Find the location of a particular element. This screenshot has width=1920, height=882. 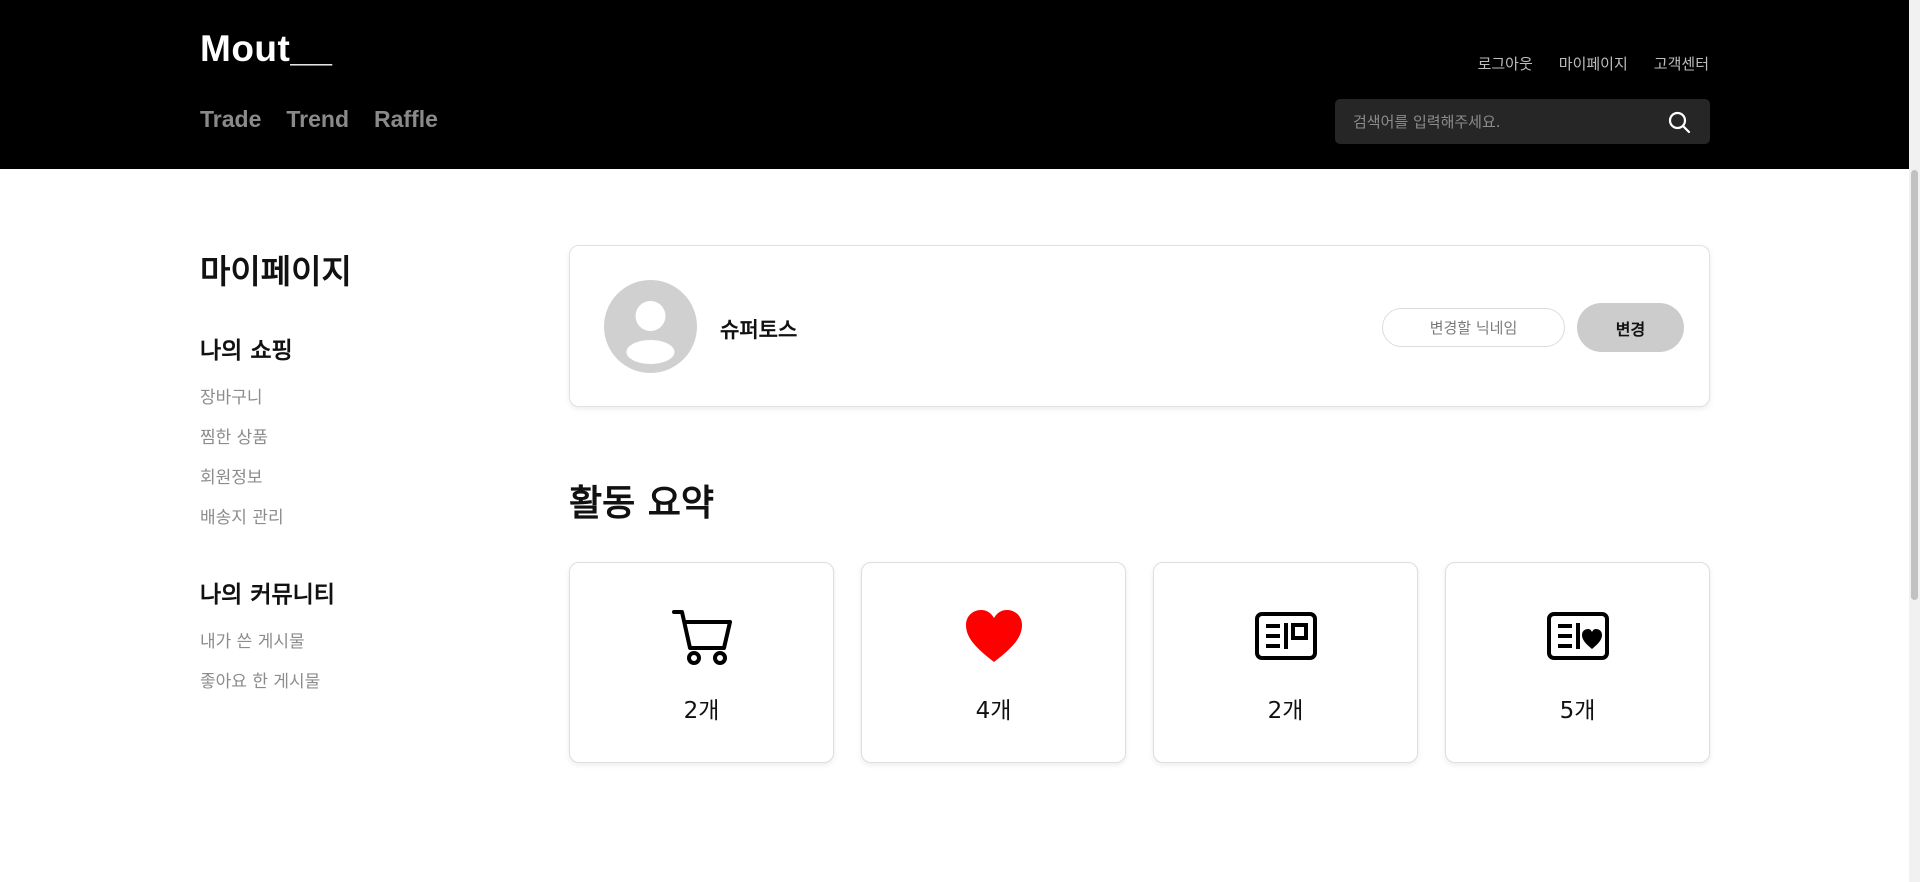

nav-trade: Trade is located at coordinates (230, 119).